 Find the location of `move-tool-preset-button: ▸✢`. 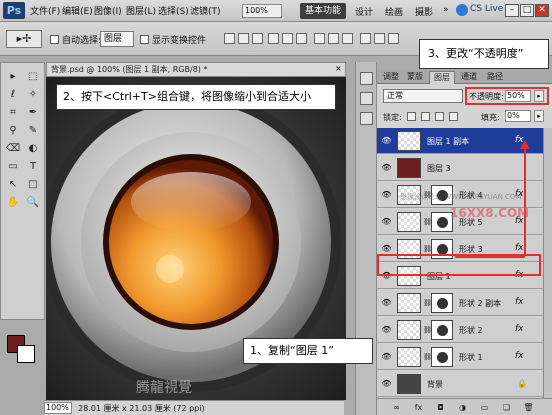

move-tool-preset-button: ▸✢ is located at coordinates (24, 39).